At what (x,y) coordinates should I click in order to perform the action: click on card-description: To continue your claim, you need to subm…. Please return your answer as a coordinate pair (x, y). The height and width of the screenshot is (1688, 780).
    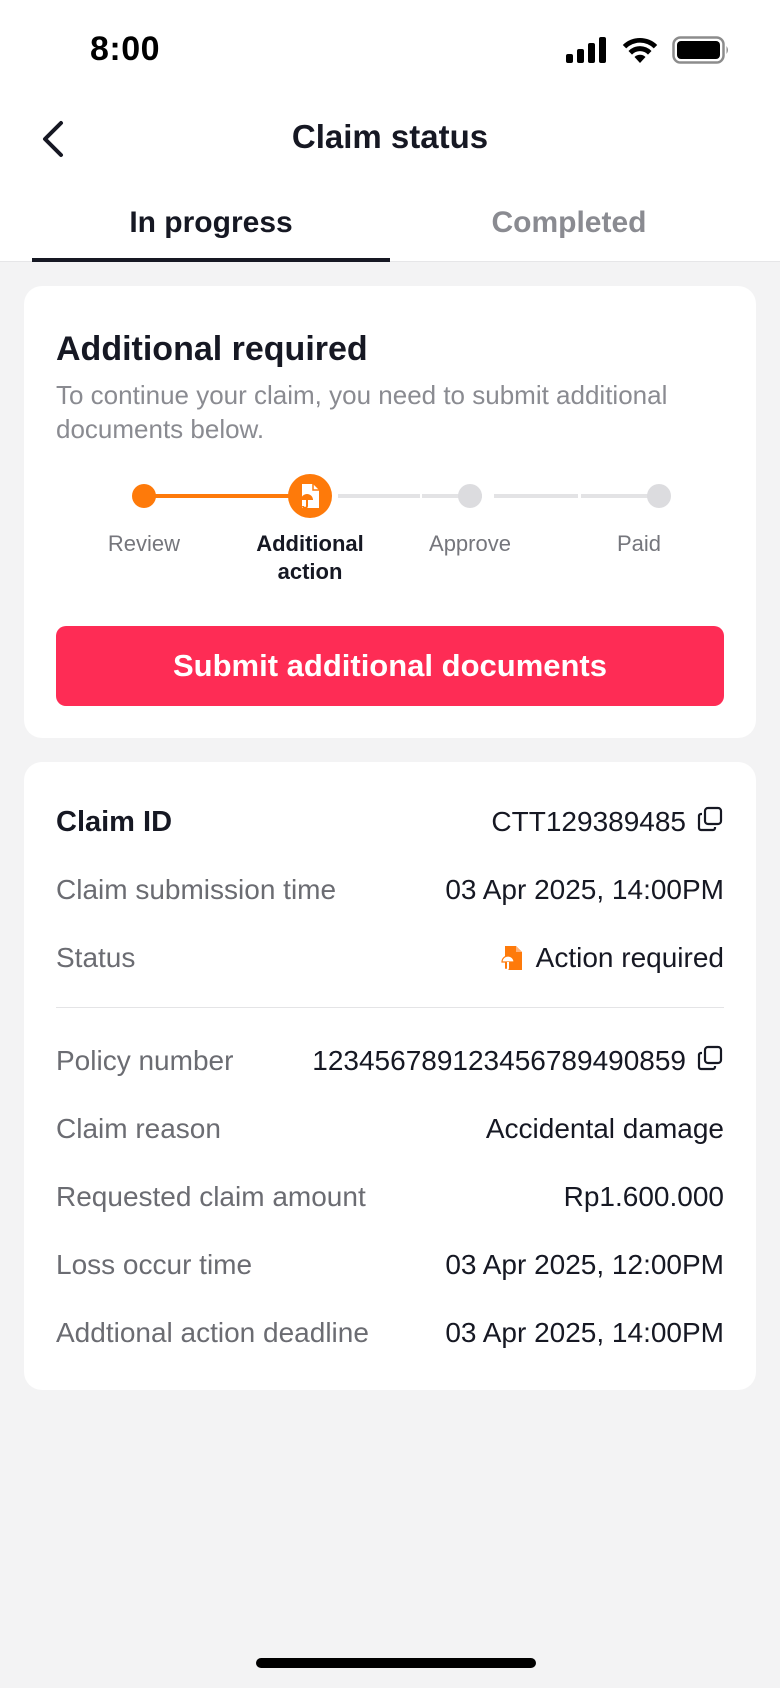
    Looking at the image, I should click on (362, 412).